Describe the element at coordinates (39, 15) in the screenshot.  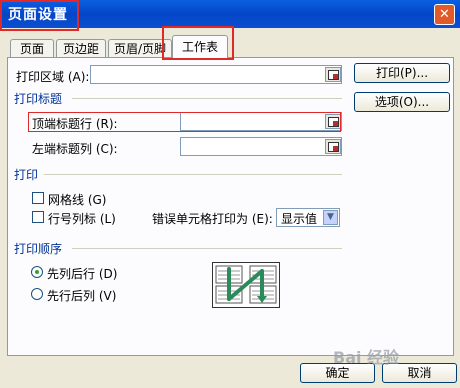
I see `title-highlight-box` at that location.